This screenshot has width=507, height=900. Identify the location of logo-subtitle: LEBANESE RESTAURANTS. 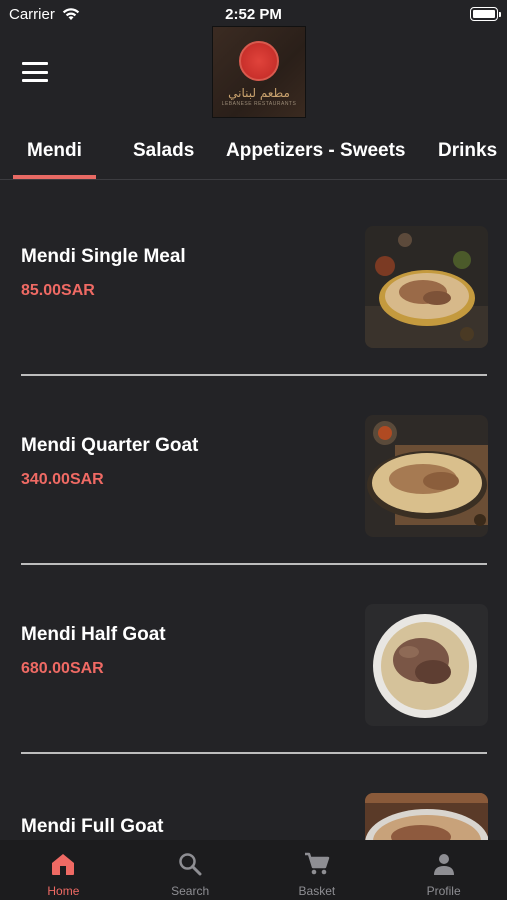
(259, 104).